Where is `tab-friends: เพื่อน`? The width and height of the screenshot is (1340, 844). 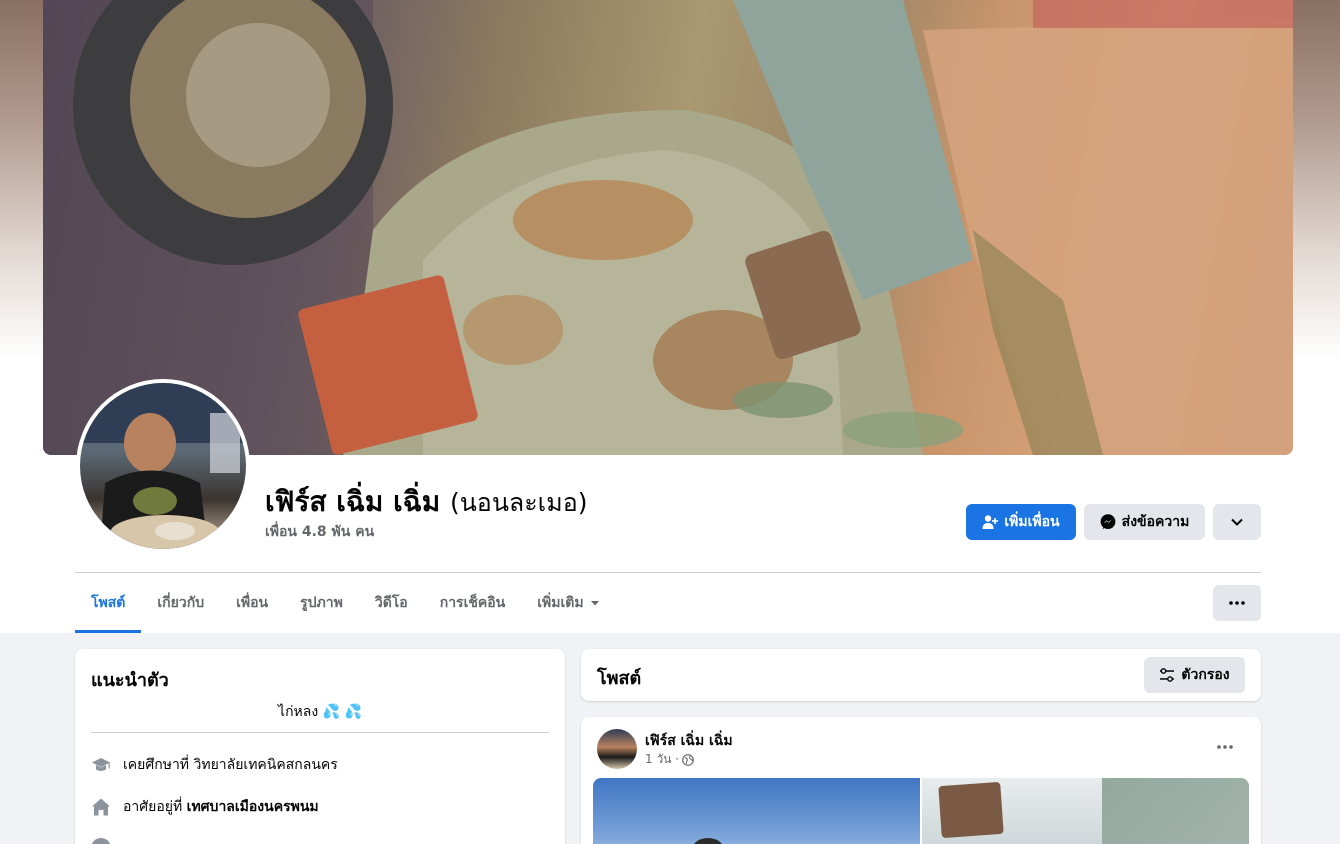 tab-friends: เพื่อน is located at coordinates (252, 603).